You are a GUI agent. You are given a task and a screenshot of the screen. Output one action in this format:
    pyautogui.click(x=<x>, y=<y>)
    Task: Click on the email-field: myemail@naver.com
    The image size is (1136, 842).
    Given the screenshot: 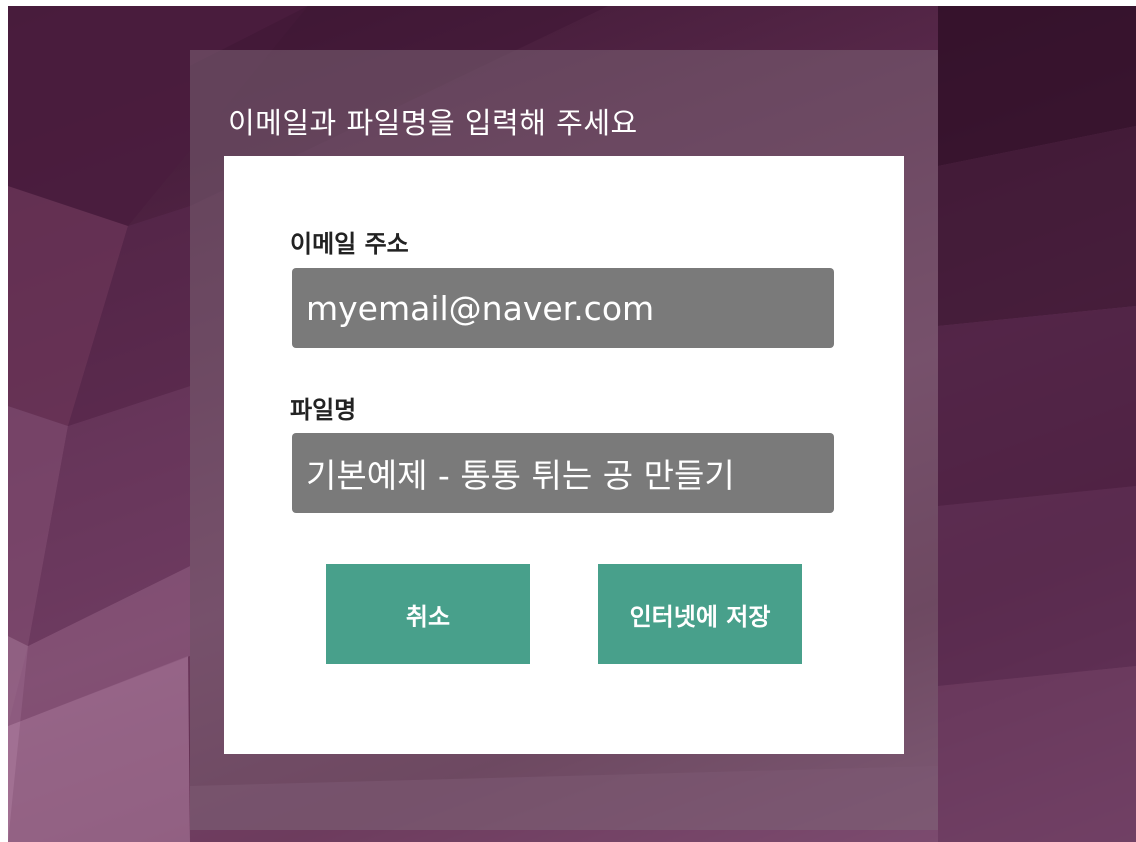 What is the action you would take?
    pyautogui.click(x=563, y=308)
    